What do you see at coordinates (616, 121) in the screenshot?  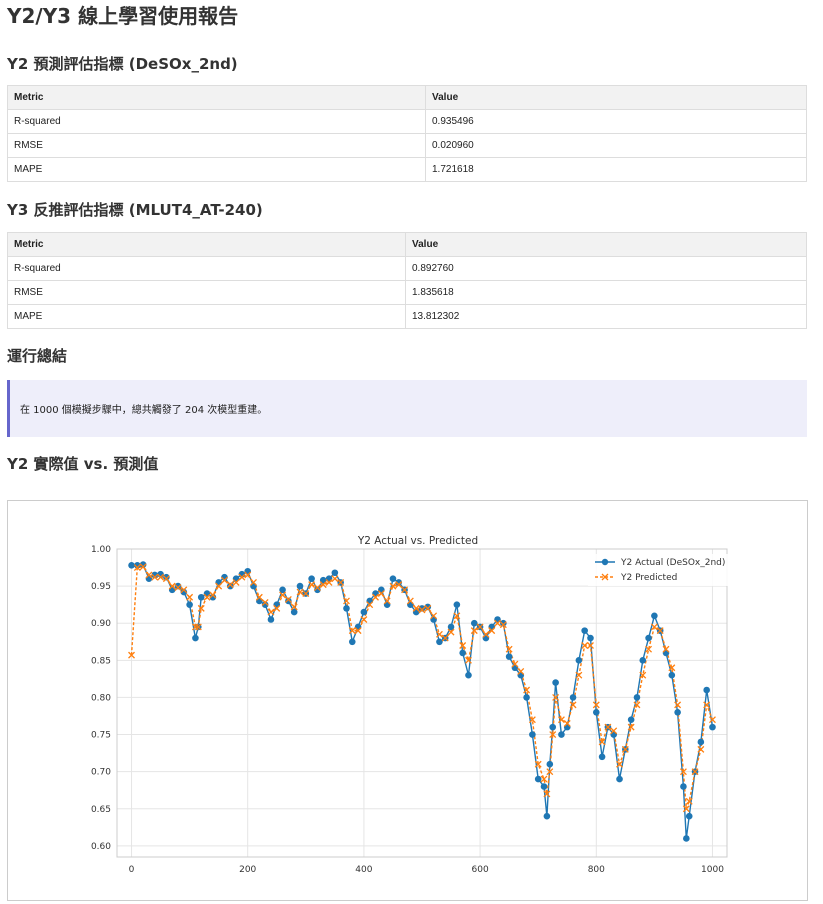 I see `metric-value: 0.935496` at bounding box center [616, 121].